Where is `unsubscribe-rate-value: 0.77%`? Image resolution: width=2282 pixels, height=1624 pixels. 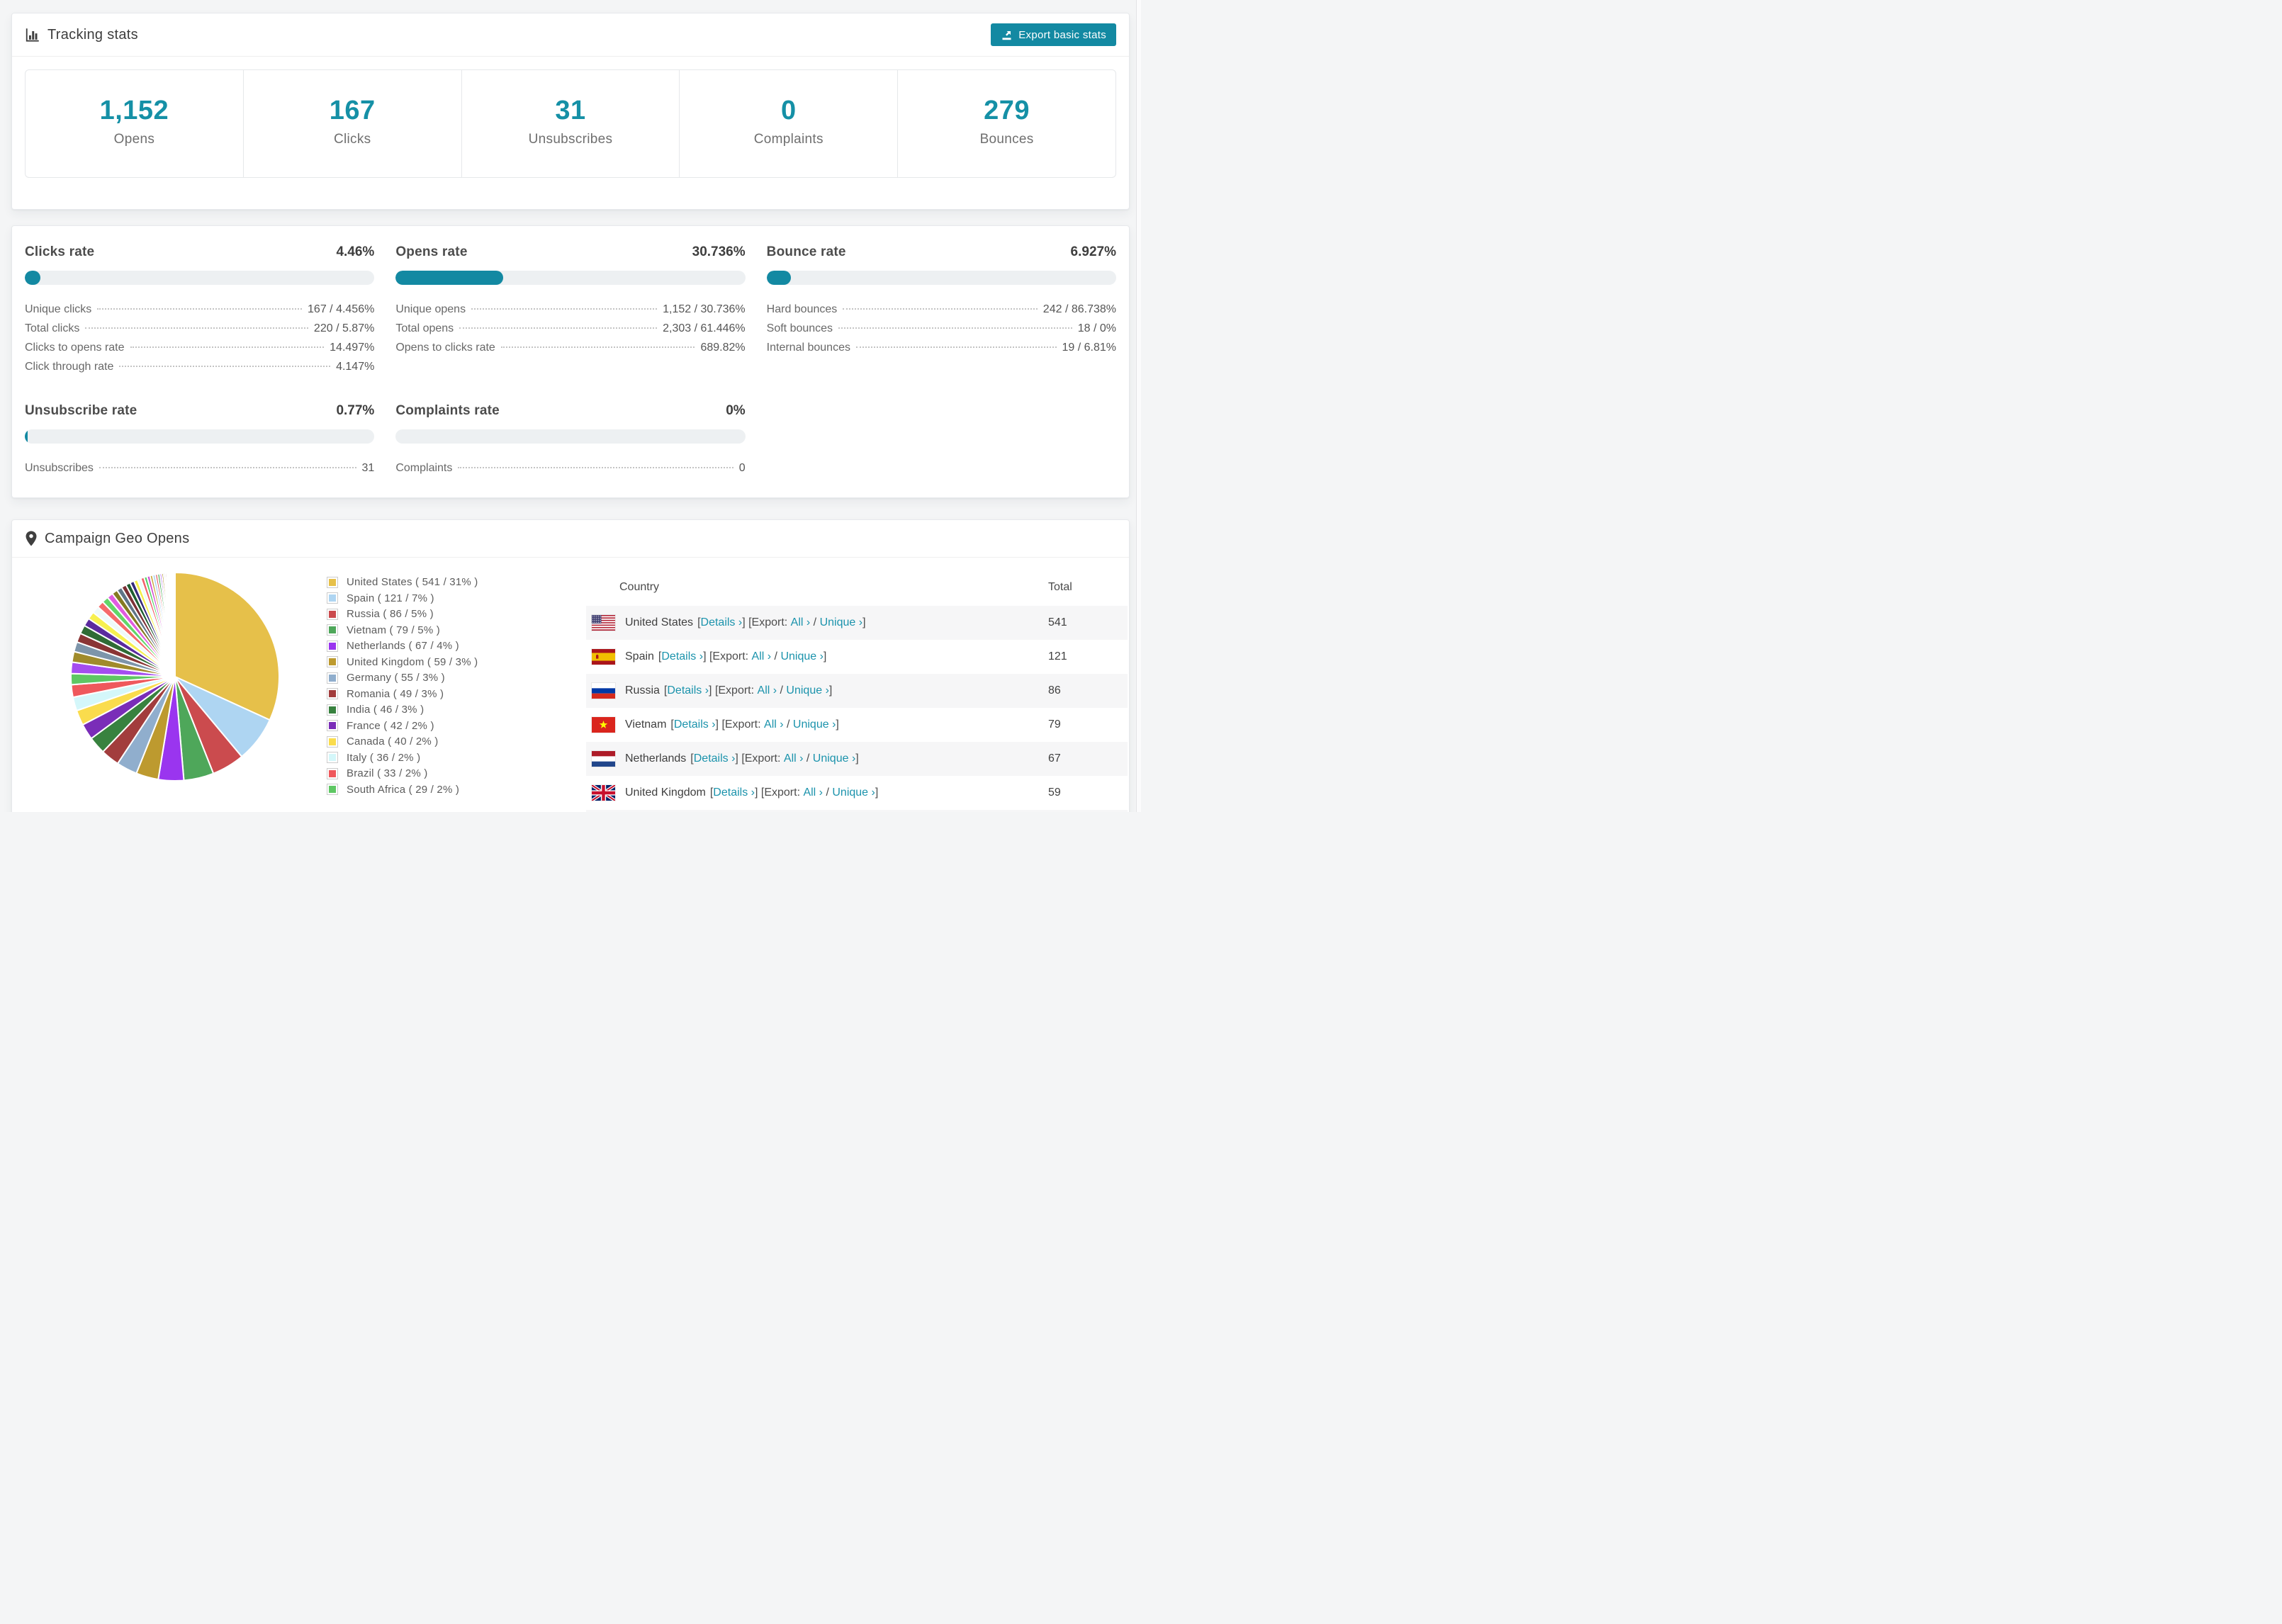
unsubscribe-rate-value: 0.77% is located at coordinates (356, 411).